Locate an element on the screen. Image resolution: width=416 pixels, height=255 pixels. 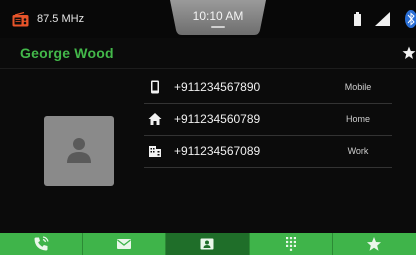
tab-messages is located at coordinates (125, 244).